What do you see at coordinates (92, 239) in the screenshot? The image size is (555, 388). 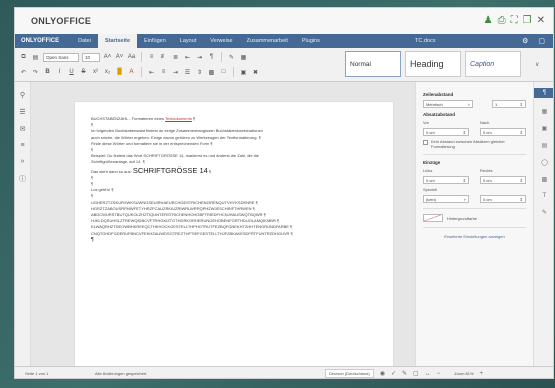 I see `text-cursor-line: ¶` at bounding box center [92, 239].